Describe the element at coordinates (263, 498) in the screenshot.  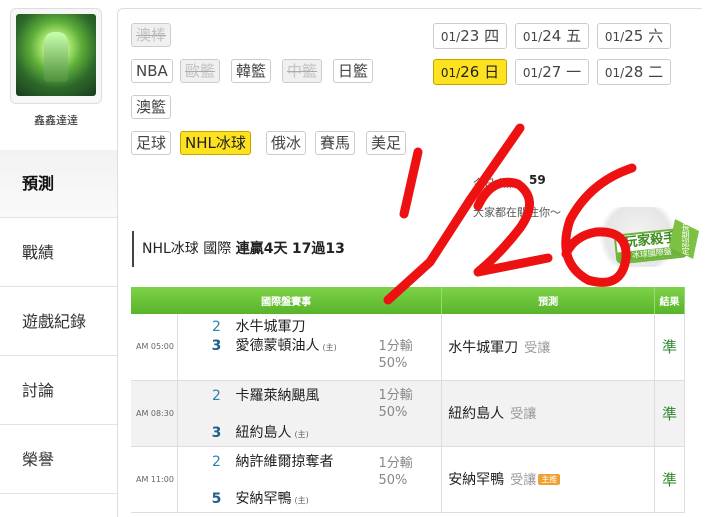
I see `home-team: 安納罕鴨` at that location.